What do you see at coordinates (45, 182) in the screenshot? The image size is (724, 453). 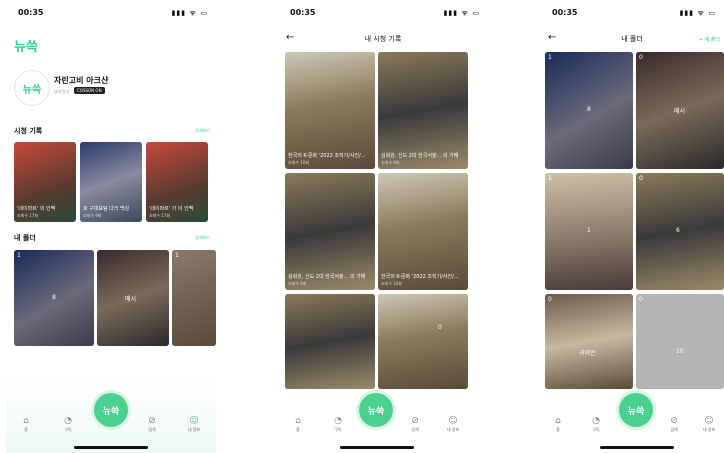 I see `history-card: '네이마르' 의 인맥 조회수 17회` at bounding box center [45, 182].